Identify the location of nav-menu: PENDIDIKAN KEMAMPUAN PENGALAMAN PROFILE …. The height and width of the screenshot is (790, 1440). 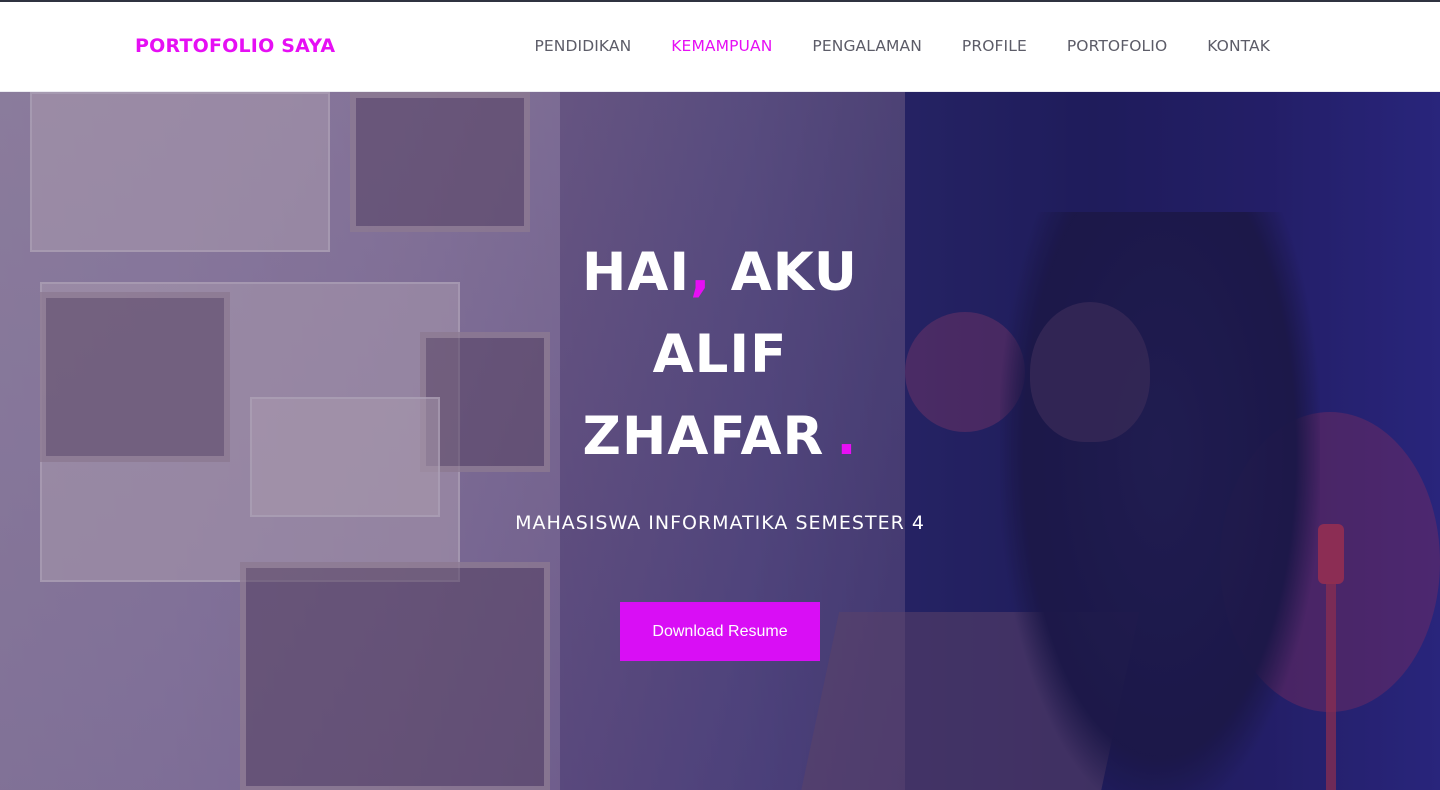
(902, 46).